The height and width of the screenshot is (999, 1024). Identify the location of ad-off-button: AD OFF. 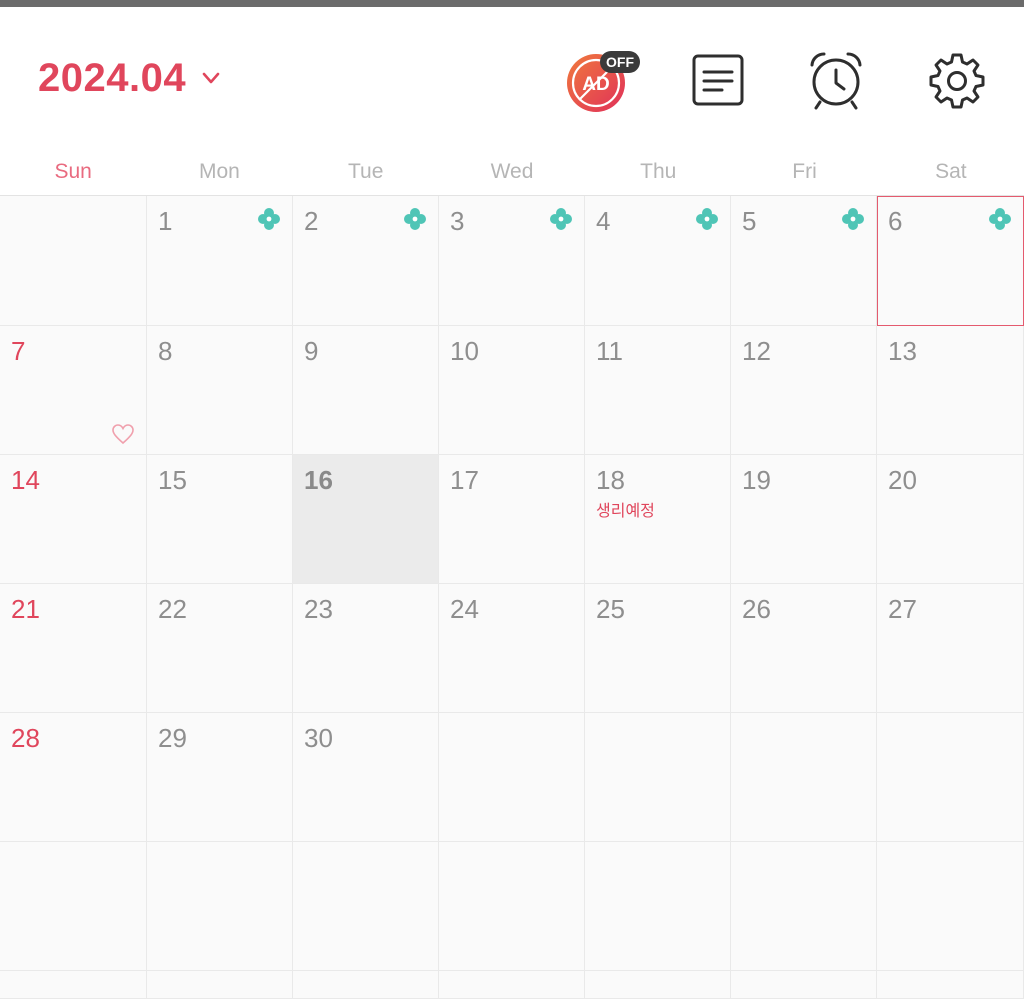
(602, 83).